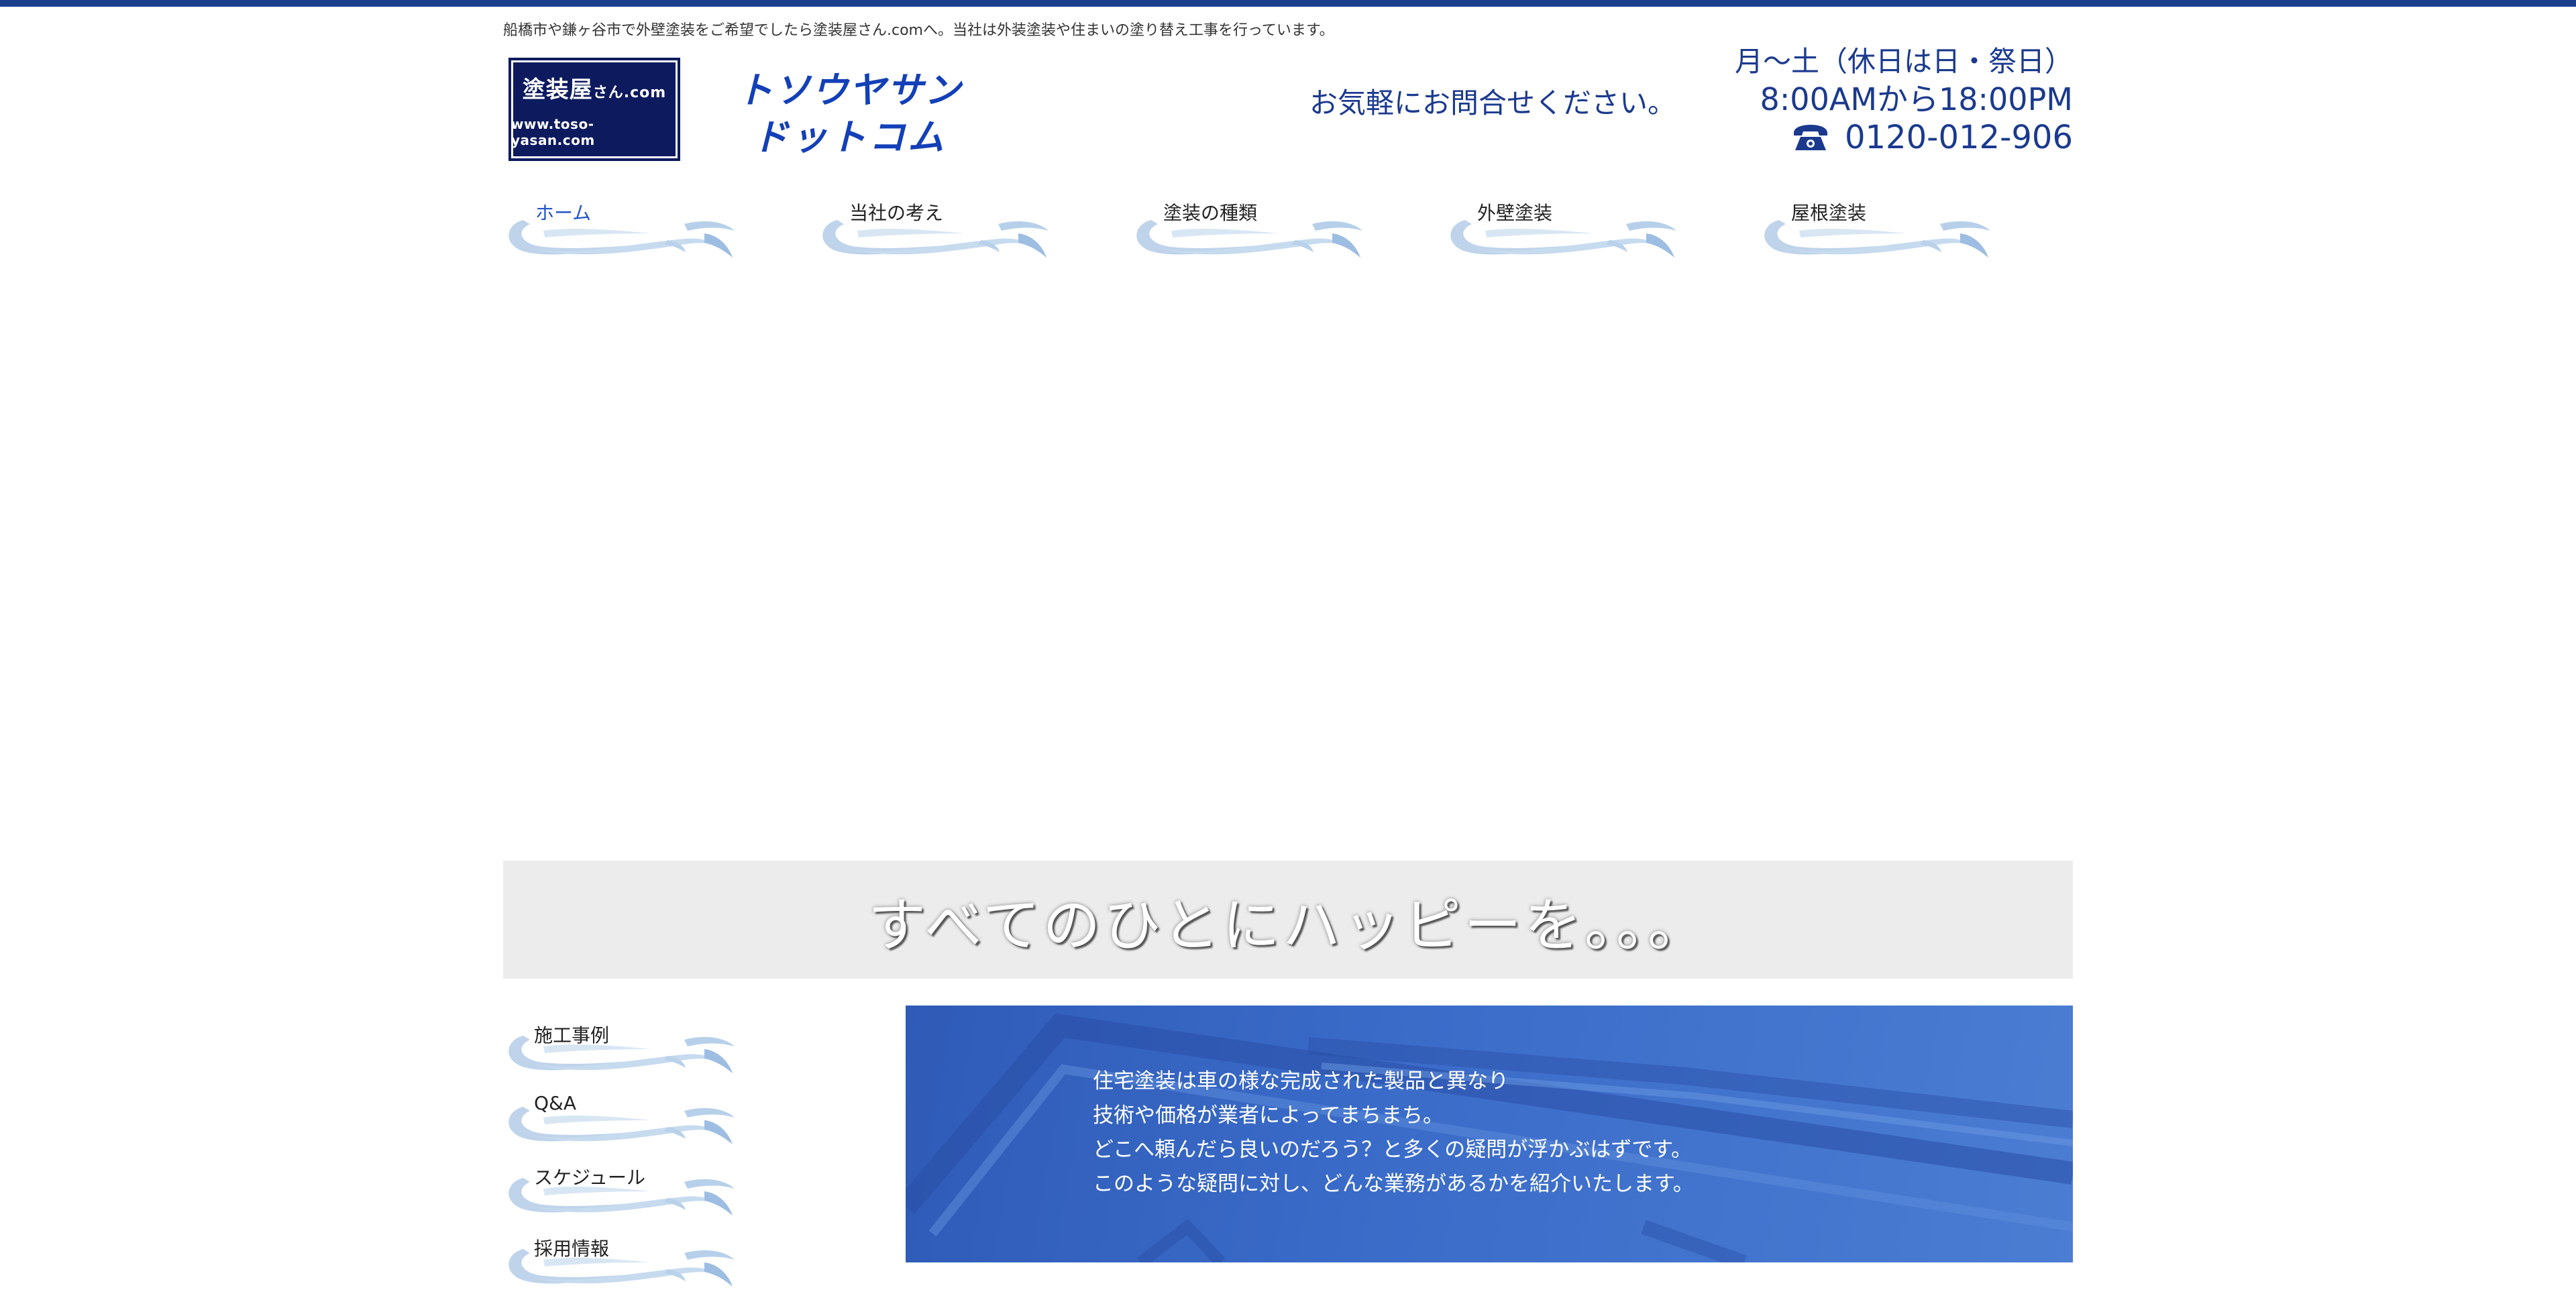  I want to click on nav-item-paint-types: 塗装の種類, so click(1252, 236).